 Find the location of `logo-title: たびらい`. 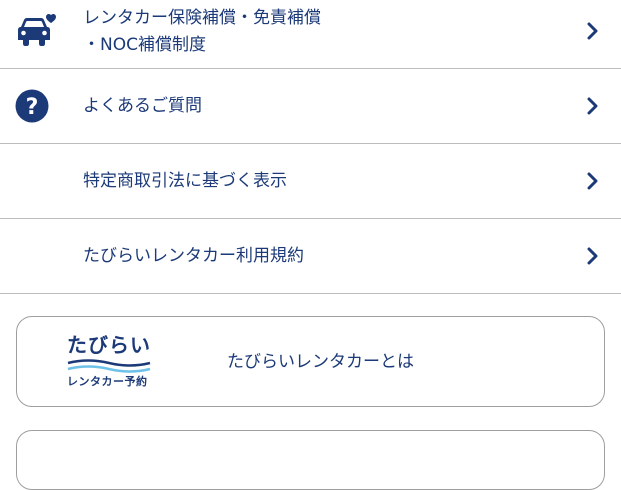

logo-title: たびらい is located at coordinates (109, 345).